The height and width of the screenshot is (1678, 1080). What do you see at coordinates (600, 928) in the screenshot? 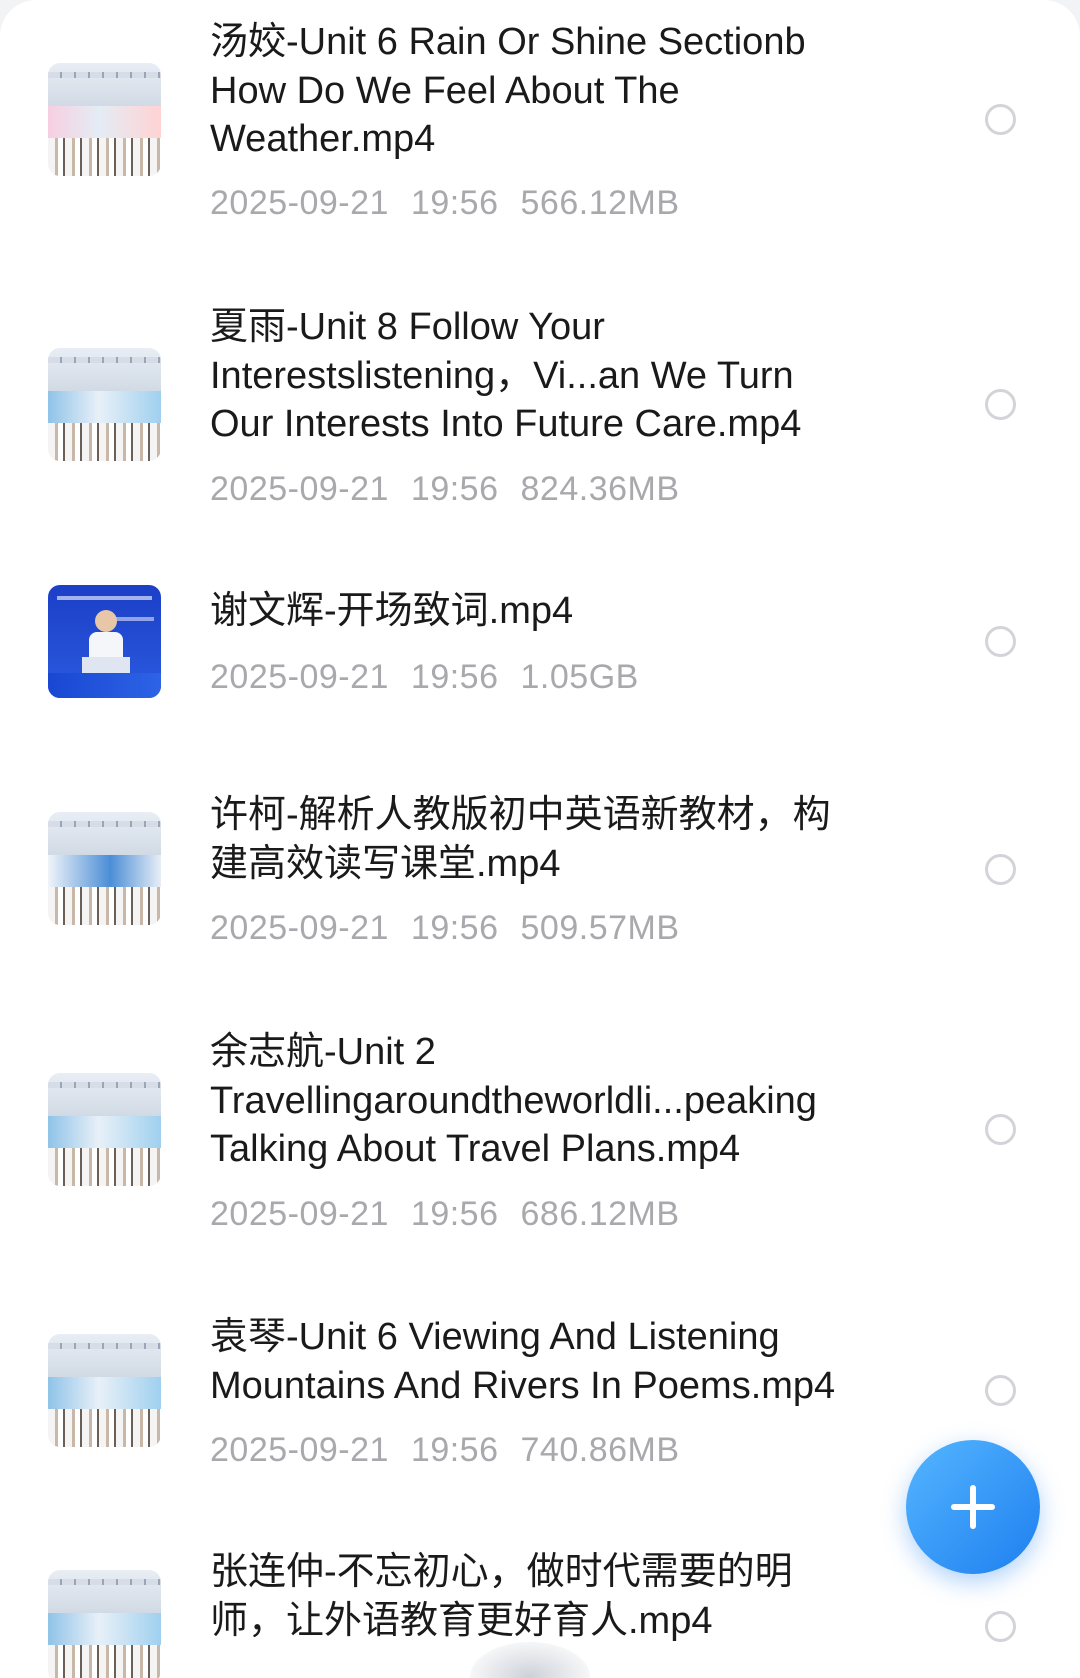
I see `file-size: 509.57MB` at bounding box center [600, 928].